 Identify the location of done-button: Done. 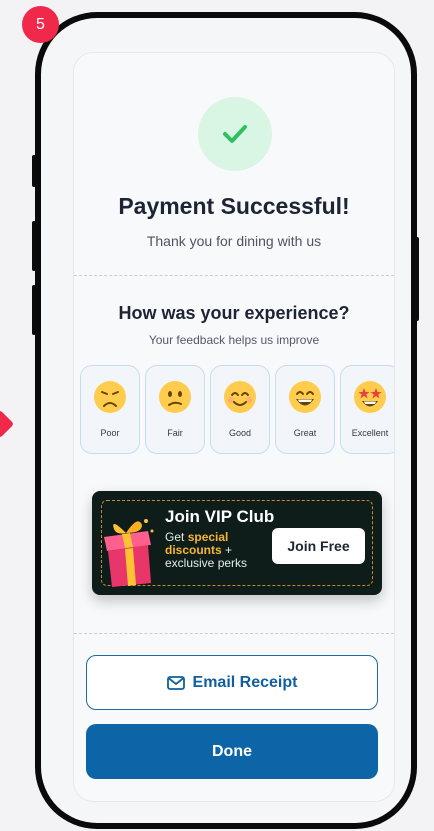
(232, 751).